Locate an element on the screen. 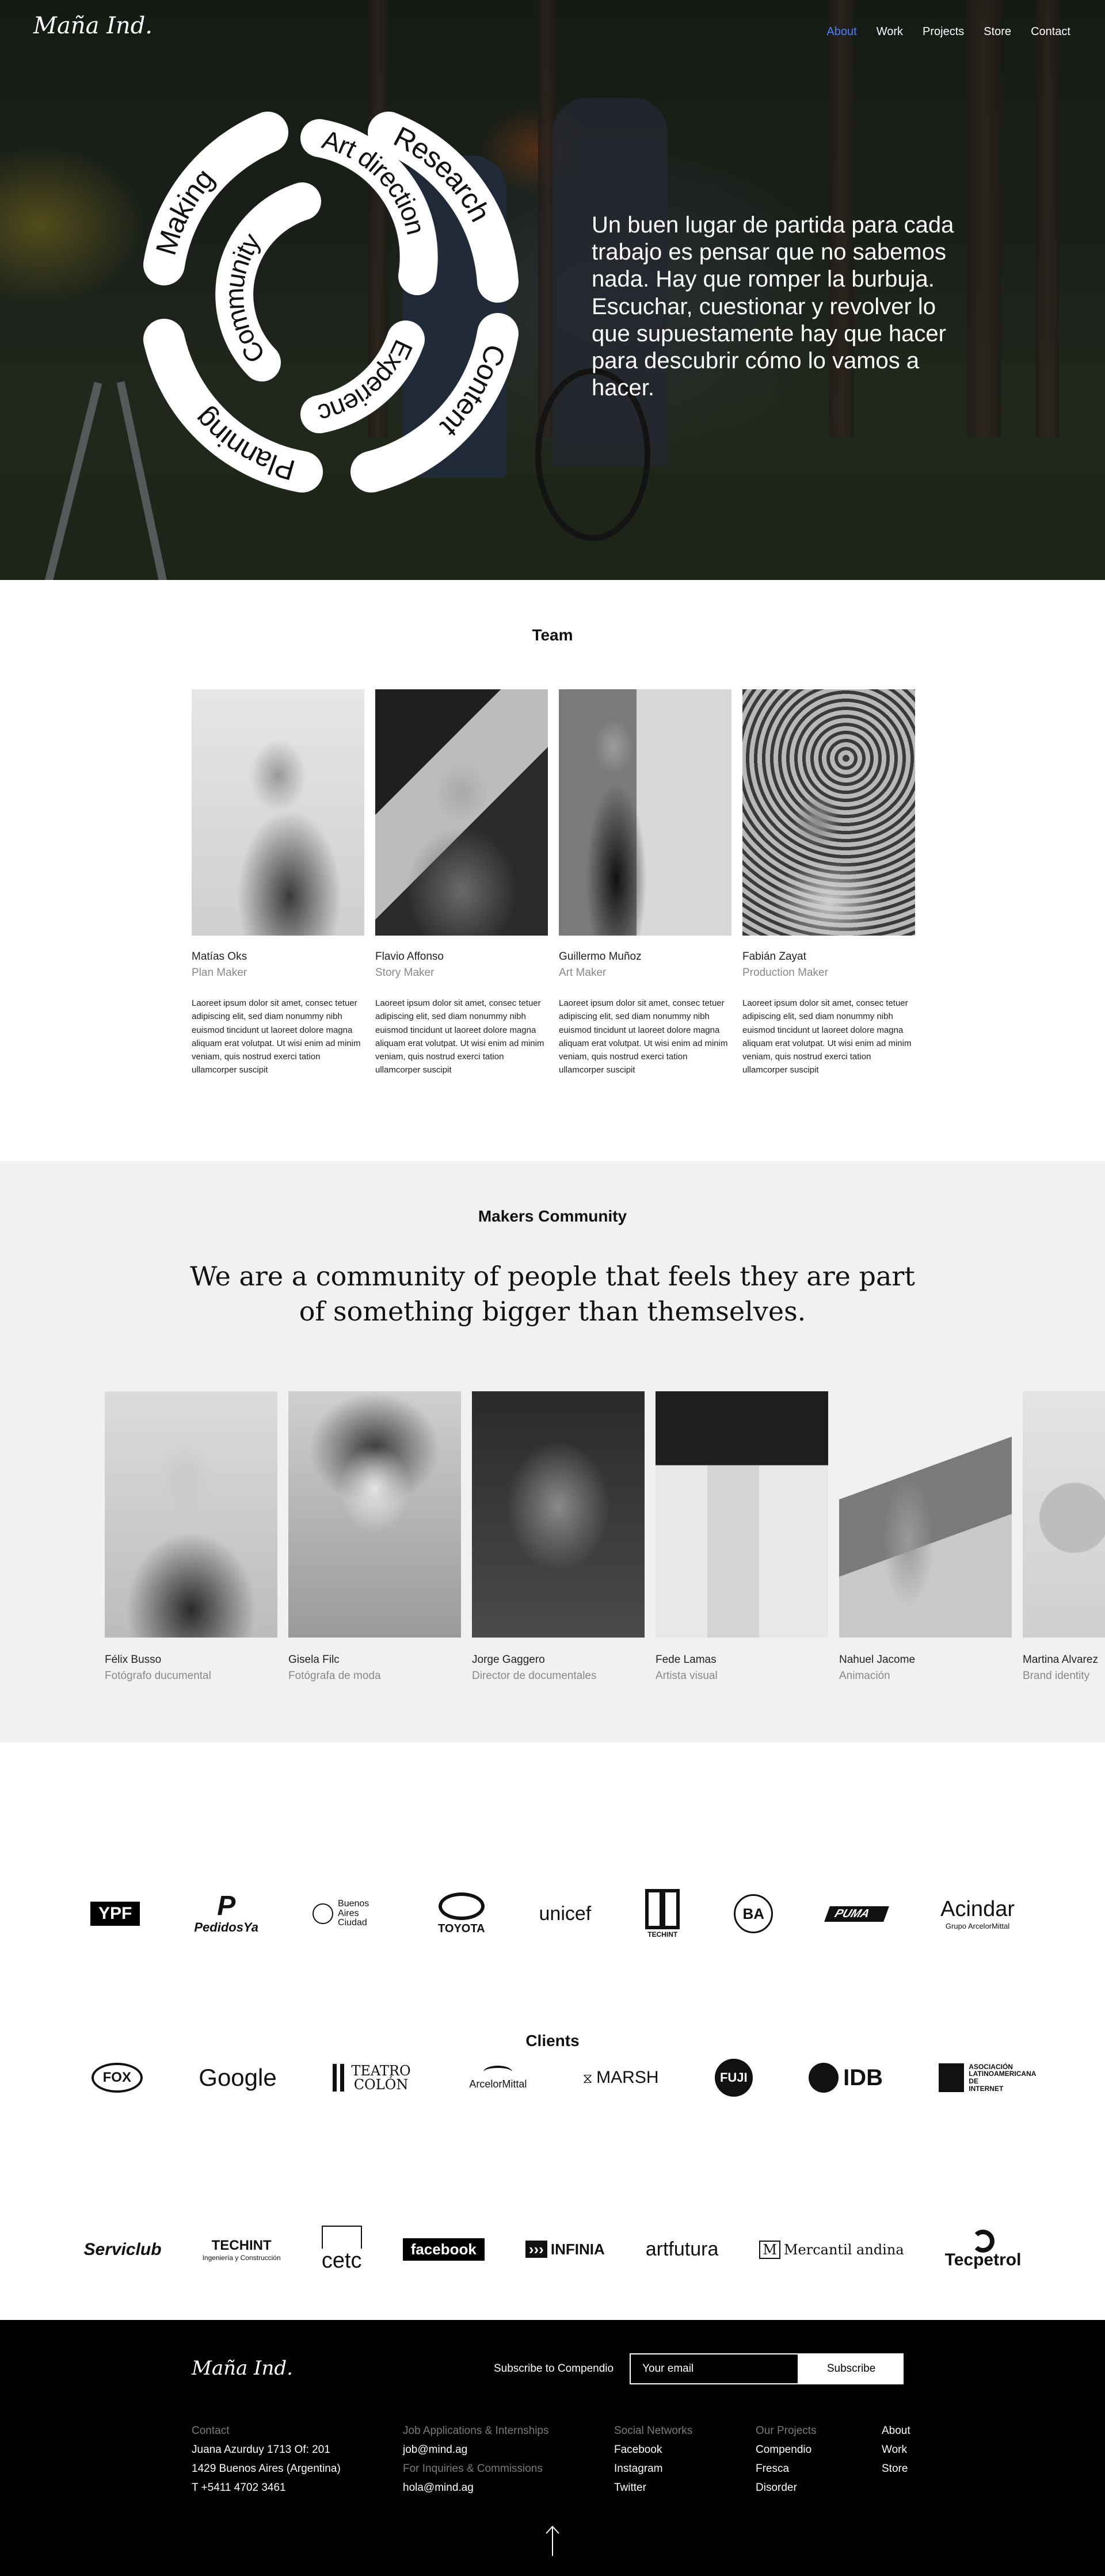  subscribe-button: Subscribe is located at coordinates (851, 2368).